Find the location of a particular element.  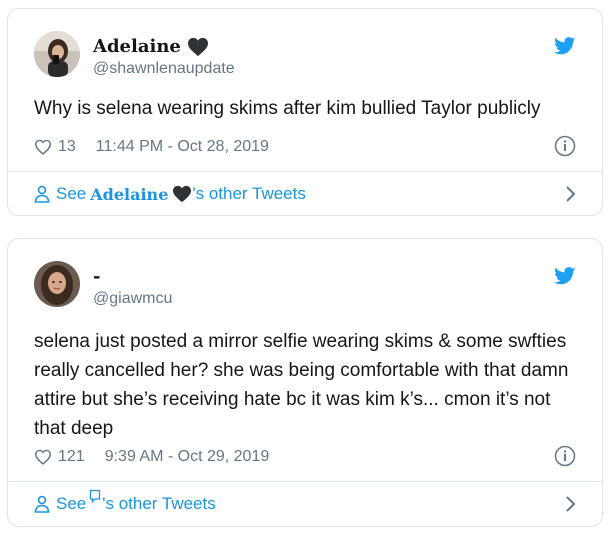

display-name: Adelaine is located at coordinates (151, 46).